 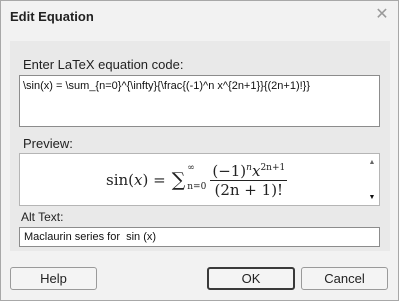 I want to click on sum-limits: ∞ n=0, so click(x=197, y=177).